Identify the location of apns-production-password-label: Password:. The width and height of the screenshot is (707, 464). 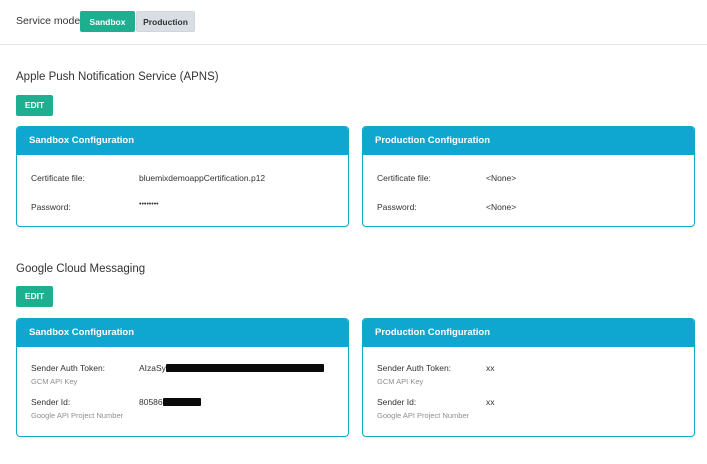
(397, 207).